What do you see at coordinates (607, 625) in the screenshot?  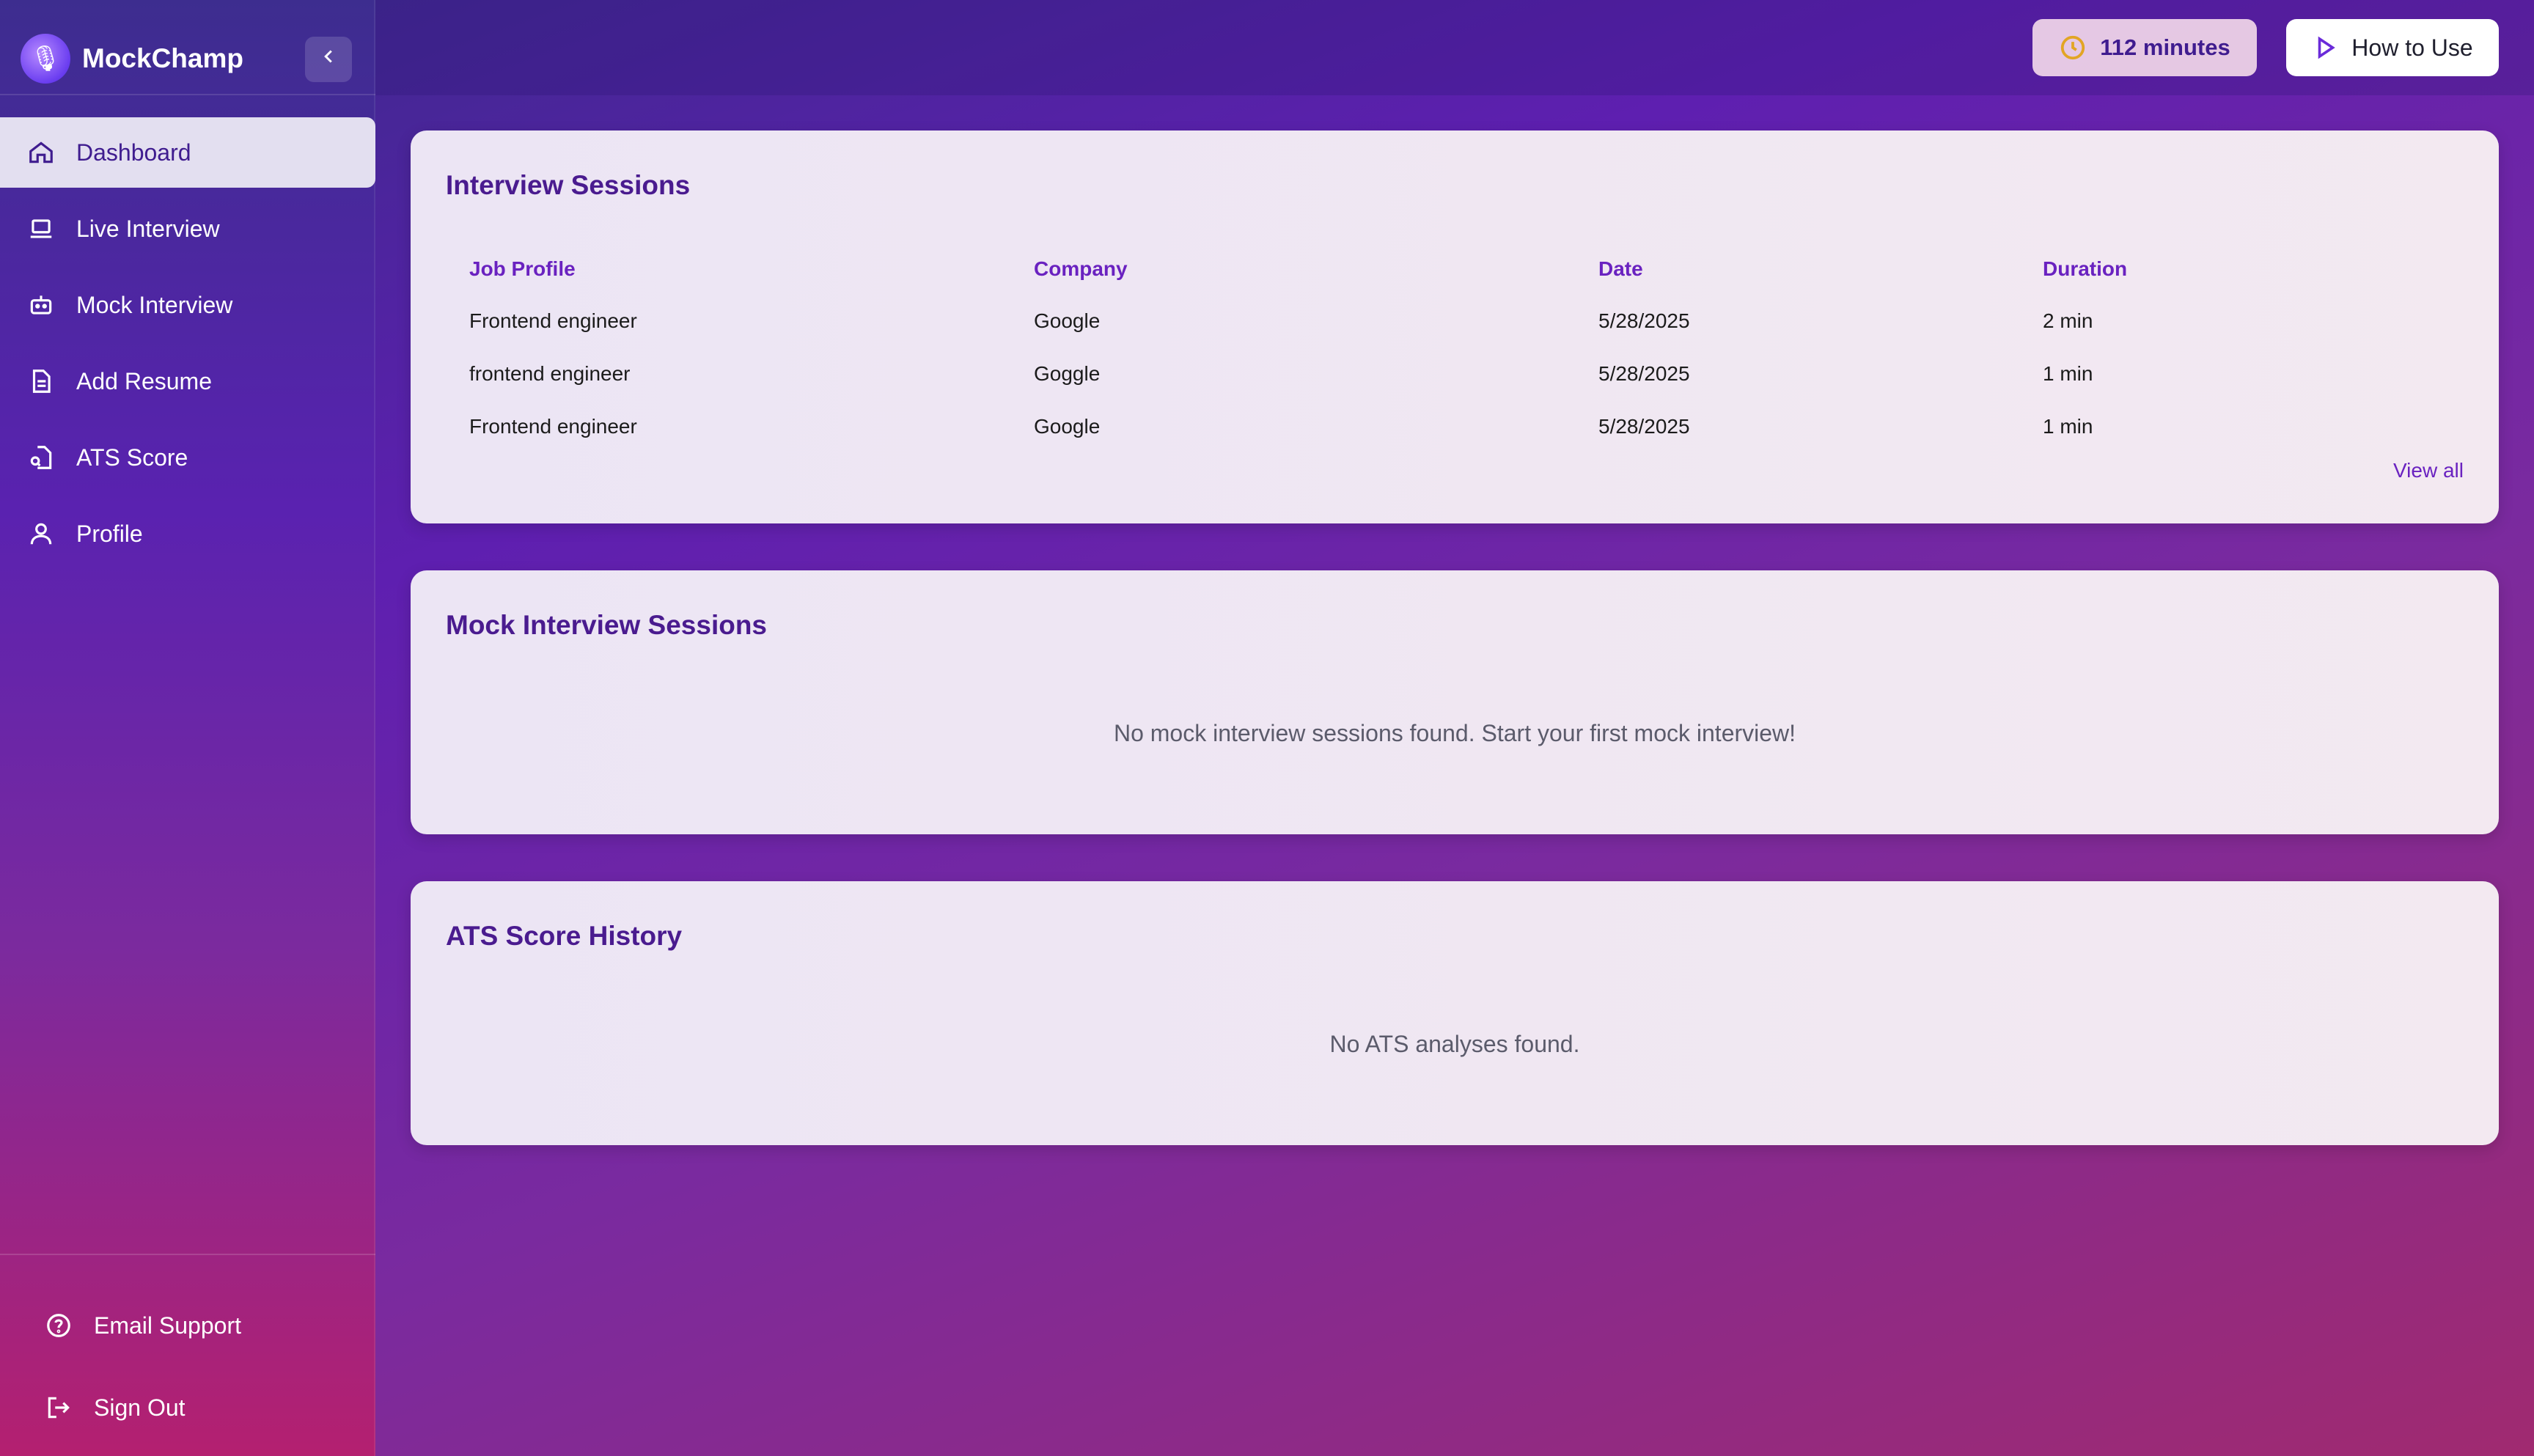 I see `card-title: Mock Interview Sessions` at bounding box center [607, 625].